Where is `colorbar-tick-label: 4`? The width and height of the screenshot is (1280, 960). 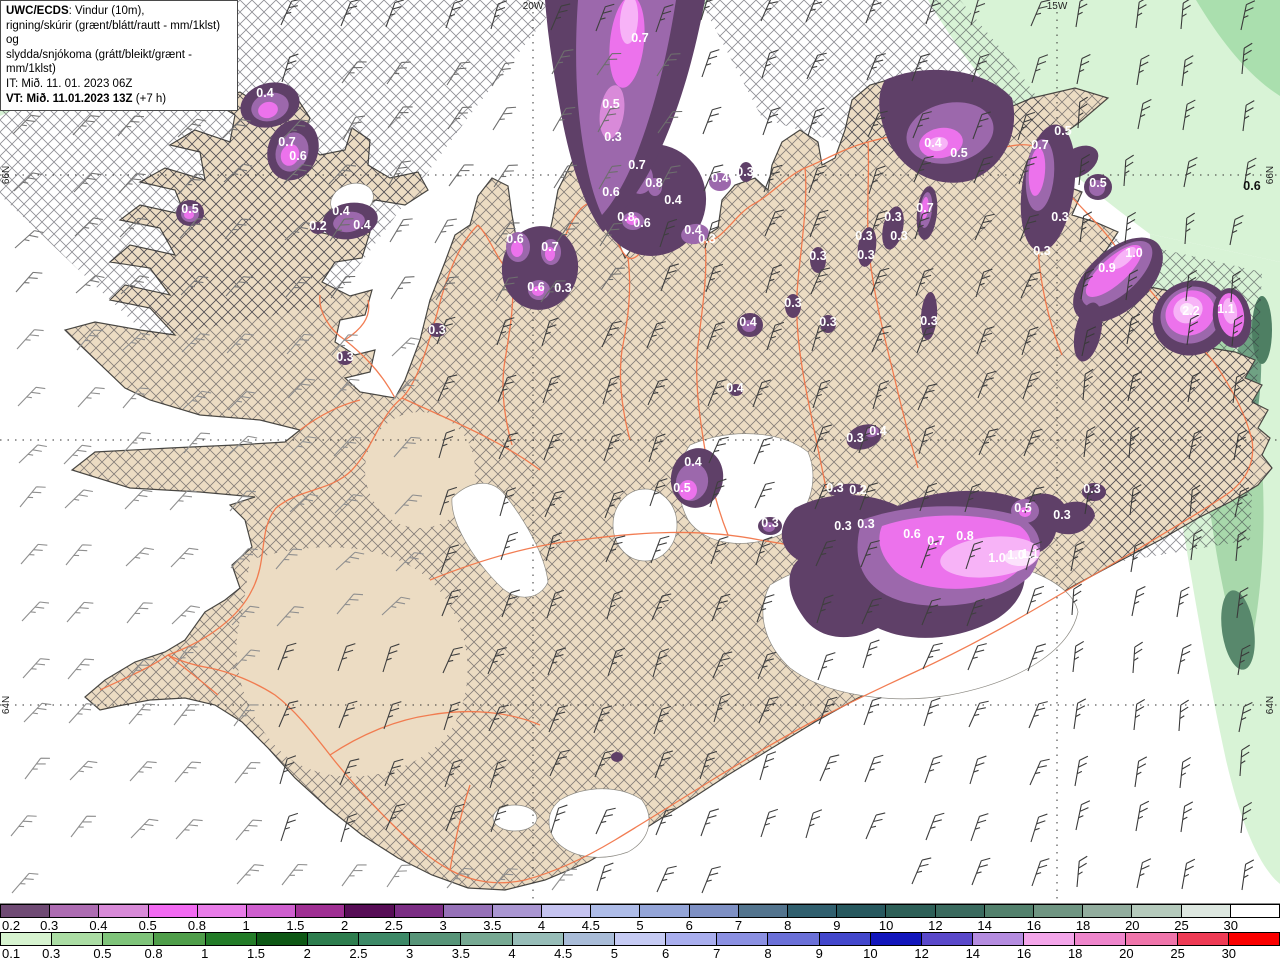
colorbar-tick-label: 4 is located at coordinates (512, 953).